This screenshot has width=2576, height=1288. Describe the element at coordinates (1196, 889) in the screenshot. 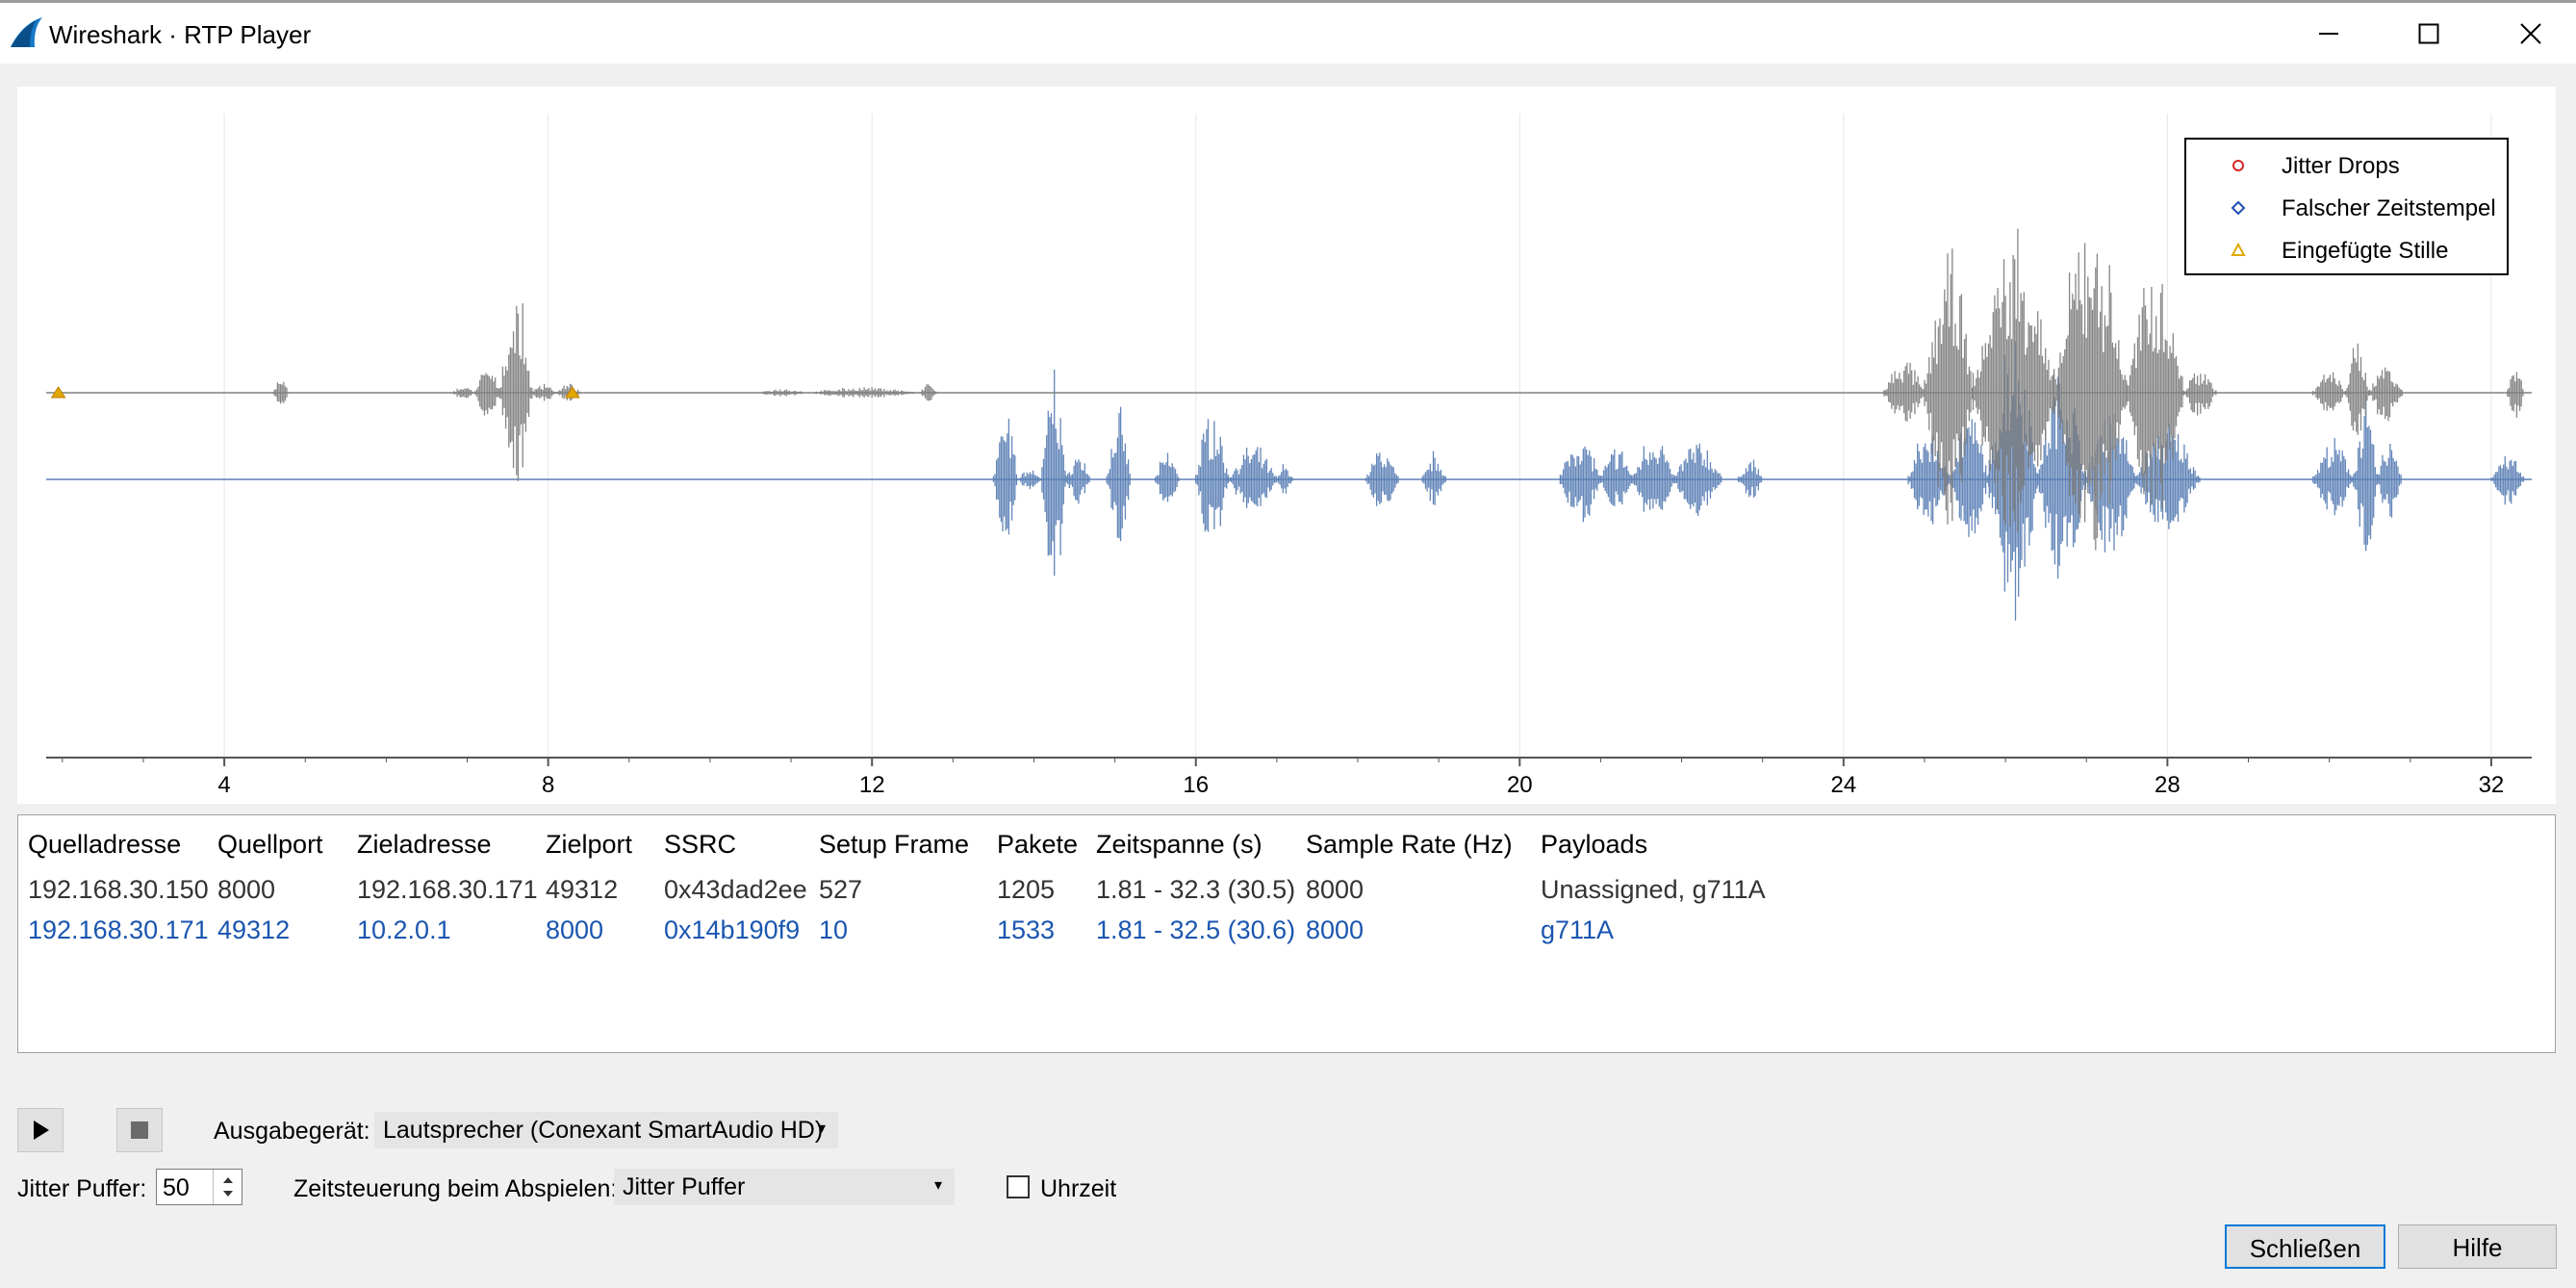

I see `table-cell: 1.81 - 32.3 (30.5)` at that location.